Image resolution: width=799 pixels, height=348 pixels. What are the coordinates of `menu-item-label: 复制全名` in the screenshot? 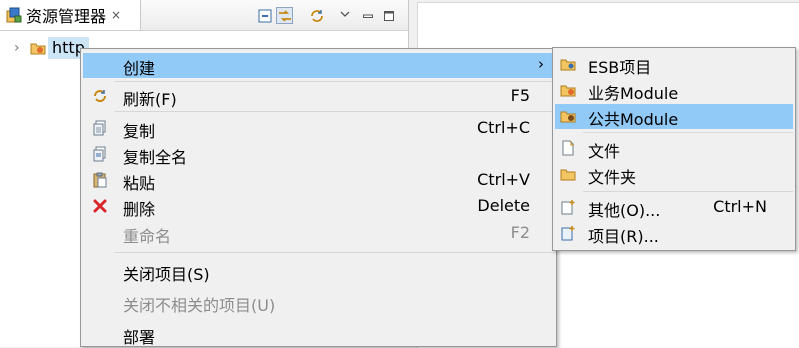 It's located at (155, 157).